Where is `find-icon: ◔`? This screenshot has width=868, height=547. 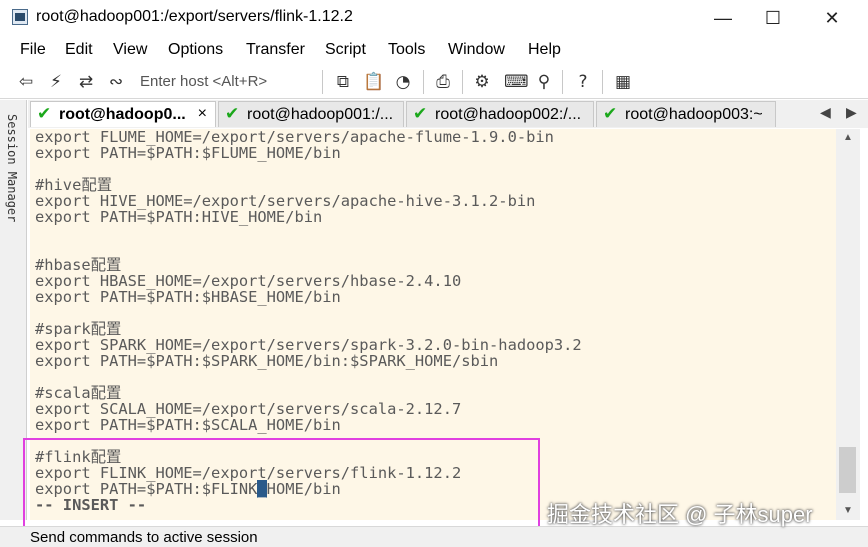
find-icon: ◔ is located at coordinates (403, 82).